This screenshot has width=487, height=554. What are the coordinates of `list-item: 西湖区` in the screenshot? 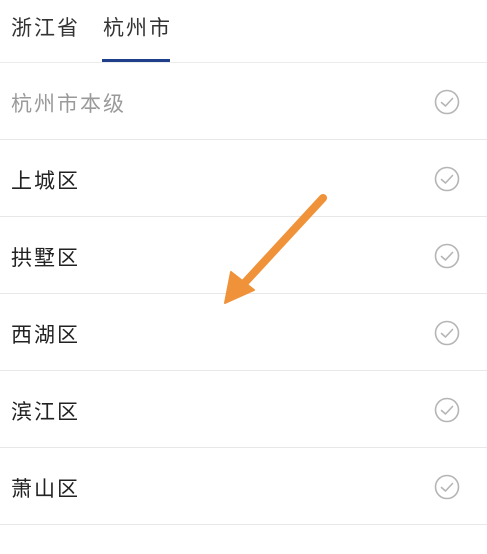 It's located at (243, 332).